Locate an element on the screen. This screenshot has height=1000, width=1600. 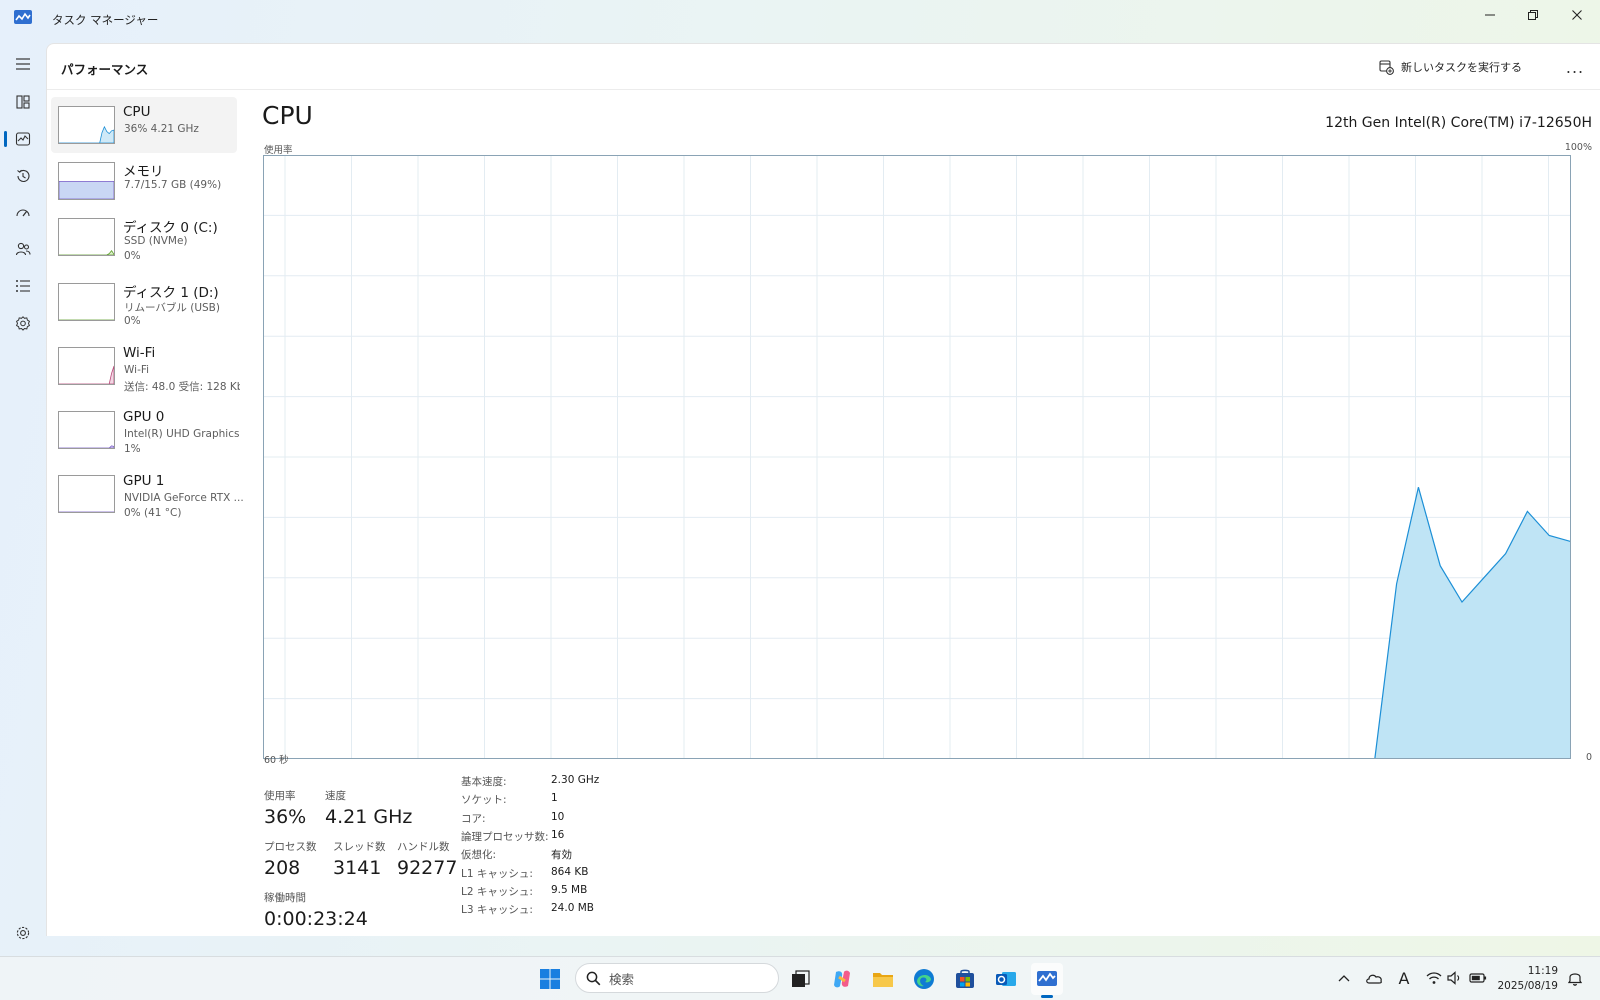
nav-performance is located at coordinates (23, 139).